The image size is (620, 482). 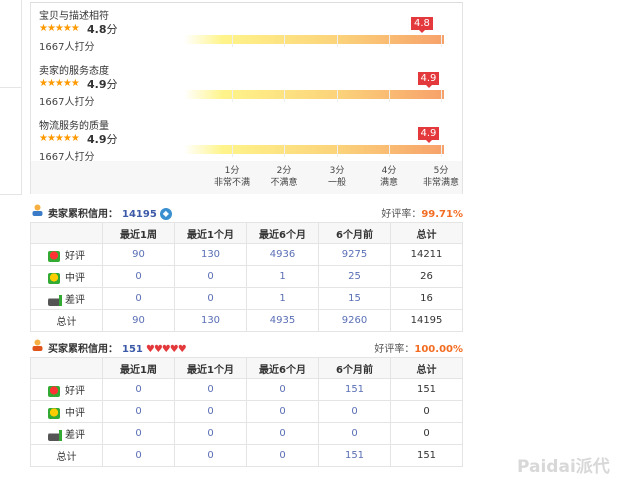 I want to click on table-cell: 9275, so click(x=354, y=254).